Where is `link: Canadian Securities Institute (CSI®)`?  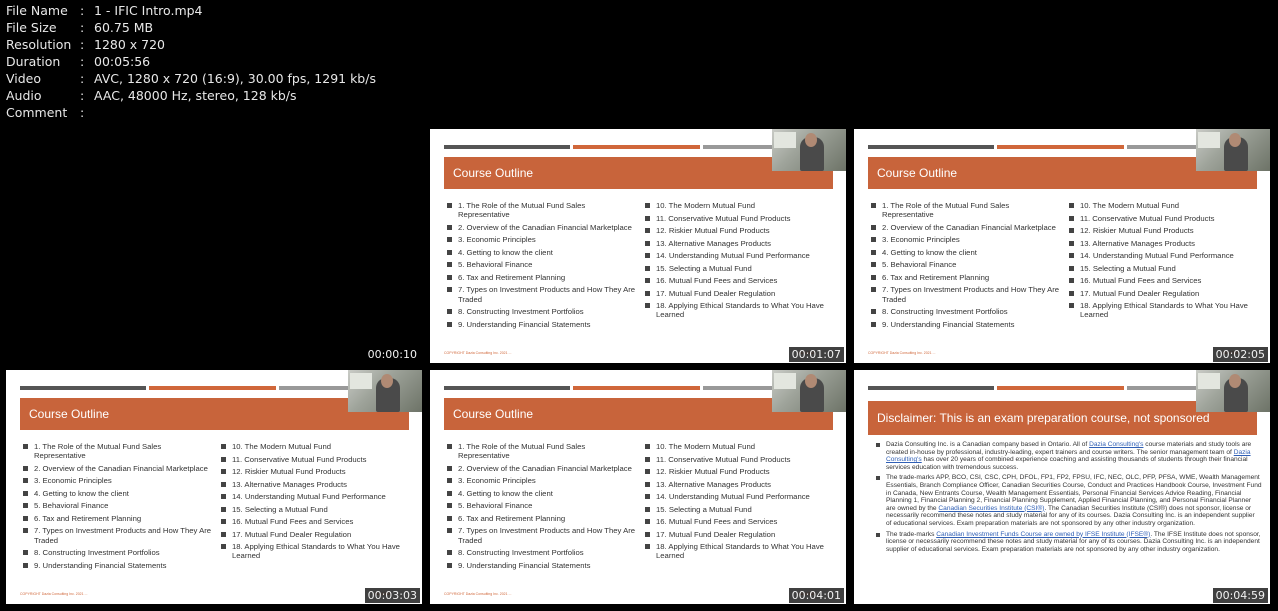
link: Canadian Securities Institute (CSI®) is located at coordinates (991, 508).